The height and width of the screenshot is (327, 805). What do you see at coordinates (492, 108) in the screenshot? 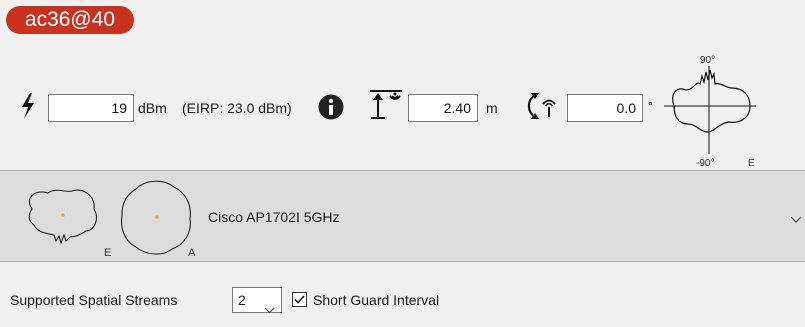
I see `height-unit: m` at bounding box center [492, 108].